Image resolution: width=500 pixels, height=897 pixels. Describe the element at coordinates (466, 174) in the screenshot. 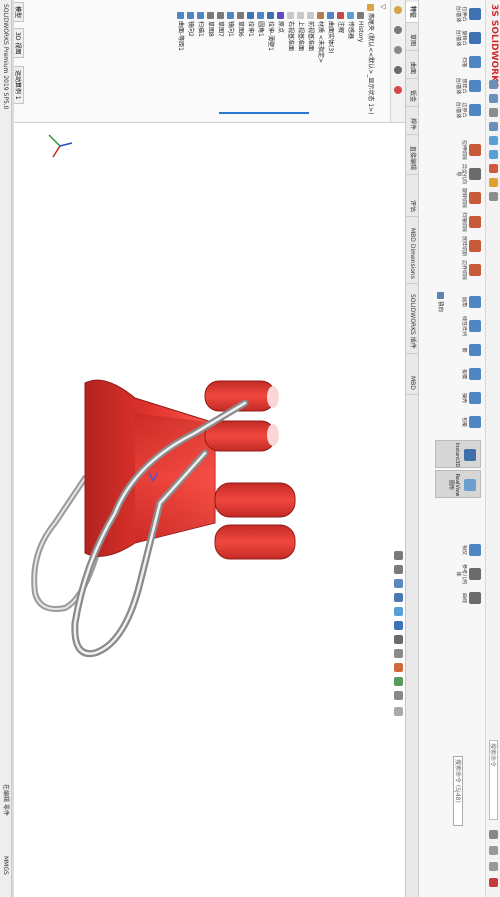

I see `ribbon-button-6: 异型孔向导` at that location.